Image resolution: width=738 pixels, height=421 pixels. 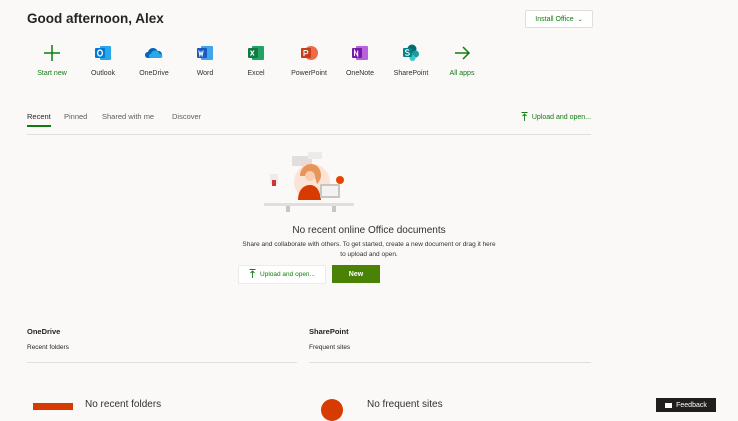 I want to click on app-start-new: Start new, so click(x=52, y=60).